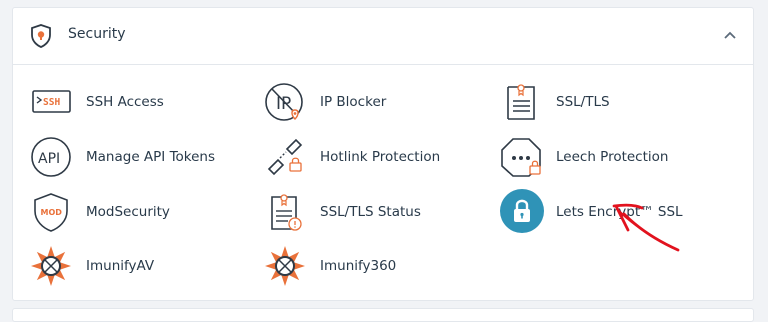 The width and height of the screenshot is (768, 322). Describe the element at coordinates (120, 266) in the screenshot. I see `imunifyav-label: ImunifyAV` at that location.